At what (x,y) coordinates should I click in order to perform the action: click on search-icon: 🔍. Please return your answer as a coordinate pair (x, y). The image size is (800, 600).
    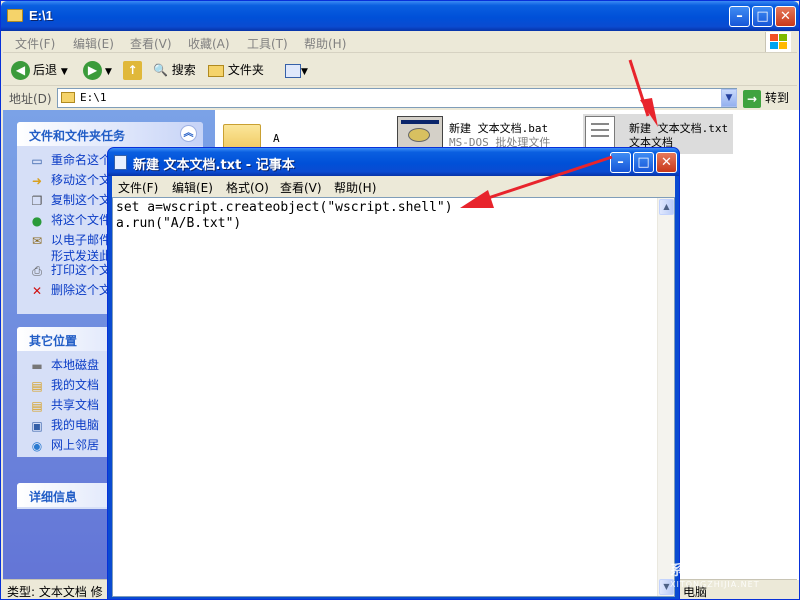
    Looking at the image, I should click on (160, 70).